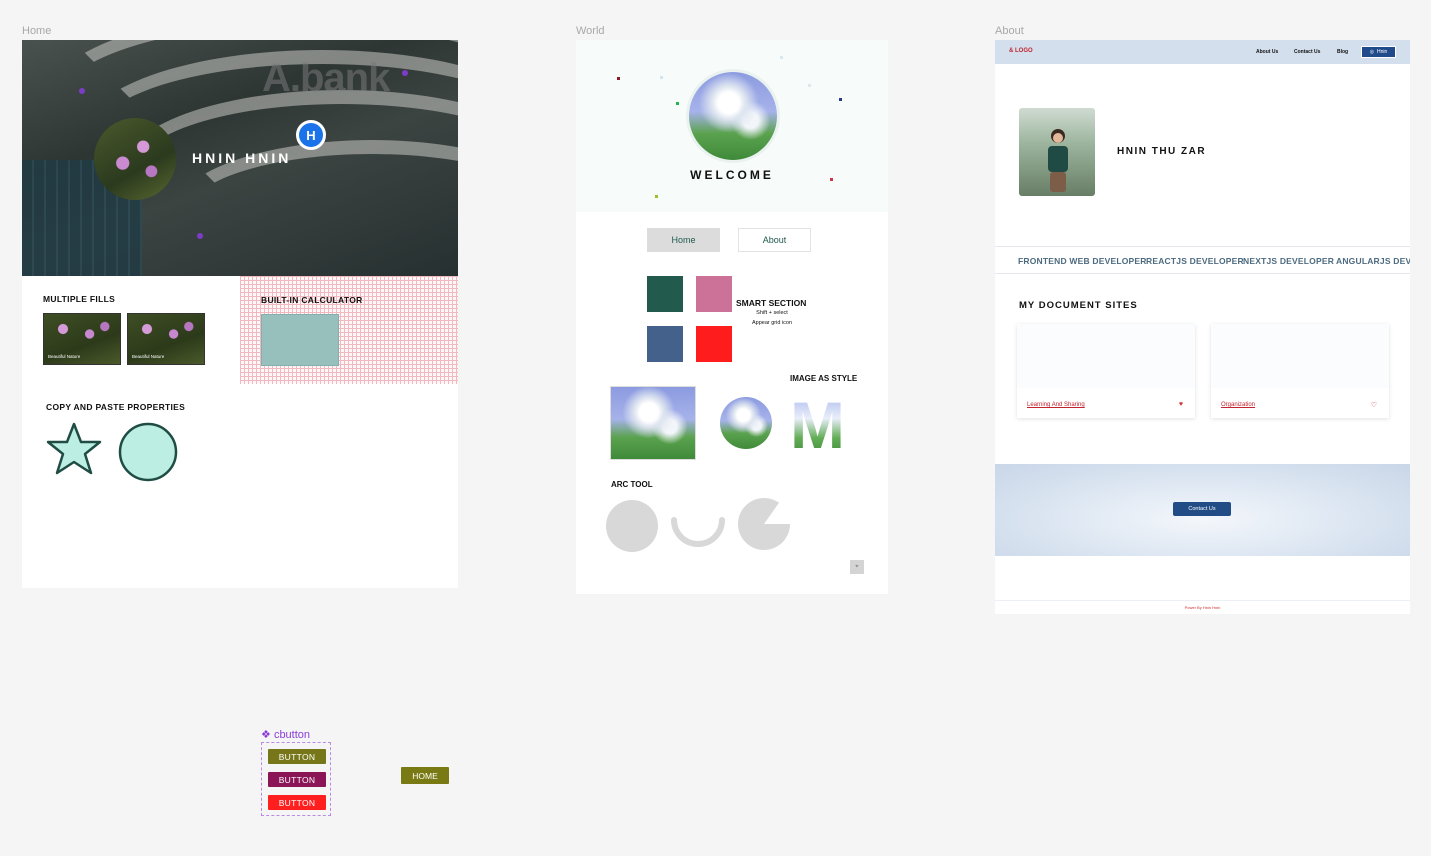 This screenshot has height=856, width=1431. I want to click on about-frame-label: About, so click(1009, 31).